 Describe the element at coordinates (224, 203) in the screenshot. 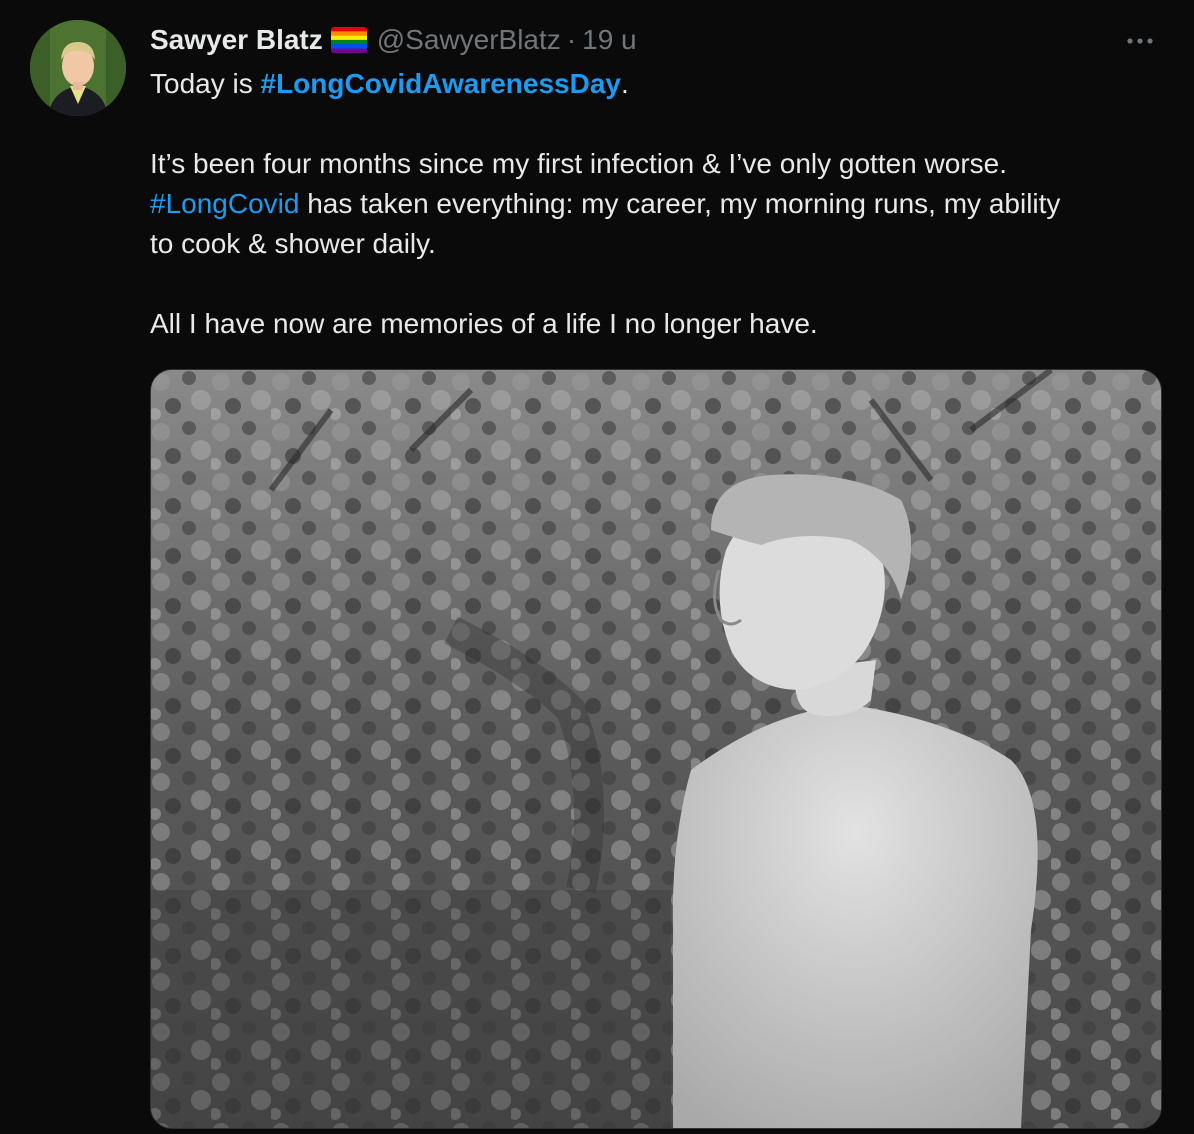

I see `hashtag-longcovid: #LongCovid` at that location.